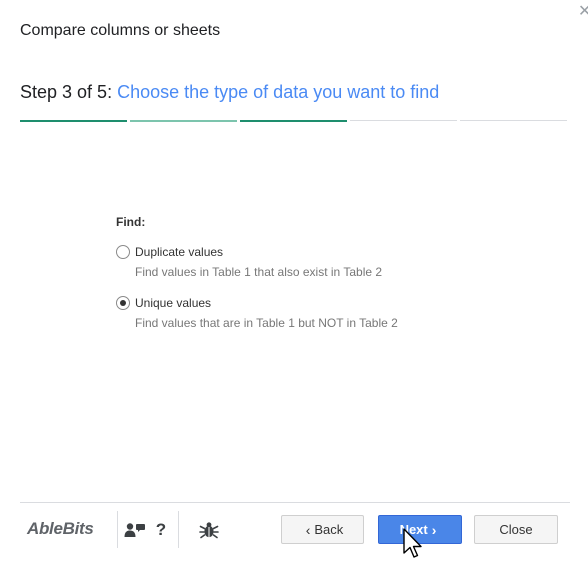  I want to click on unique-values-radio-row: Unique values, so click(296, 303).